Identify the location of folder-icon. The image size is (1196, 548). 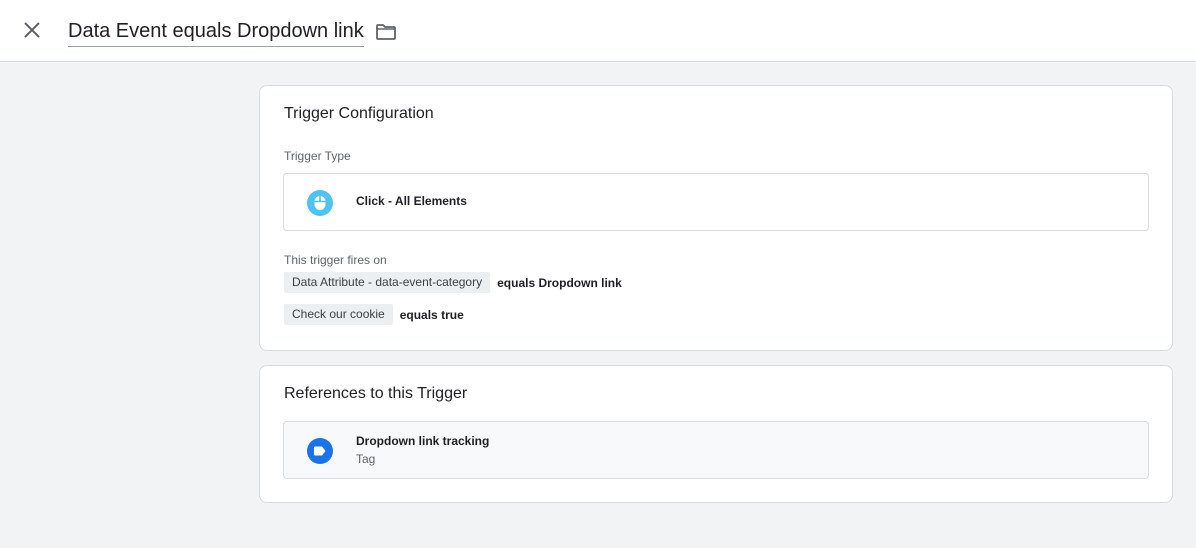
(386, 32).